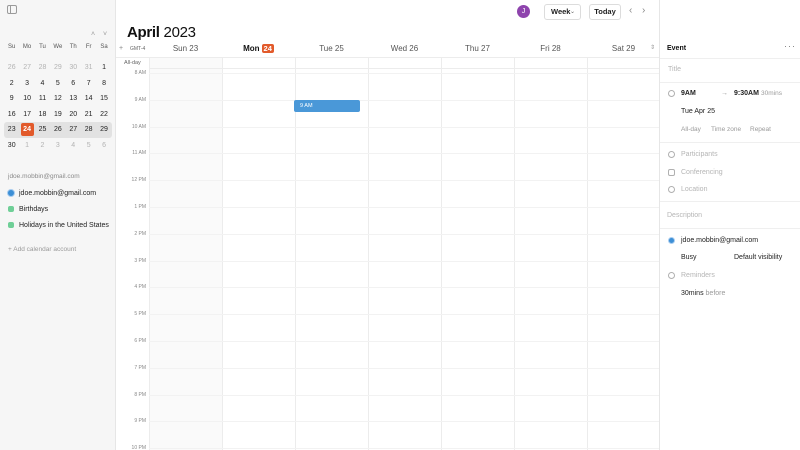 Image resolution: width=800 pixels, height=450 pixels. I want to click on day-header: Mon 24, so click(258, 48).